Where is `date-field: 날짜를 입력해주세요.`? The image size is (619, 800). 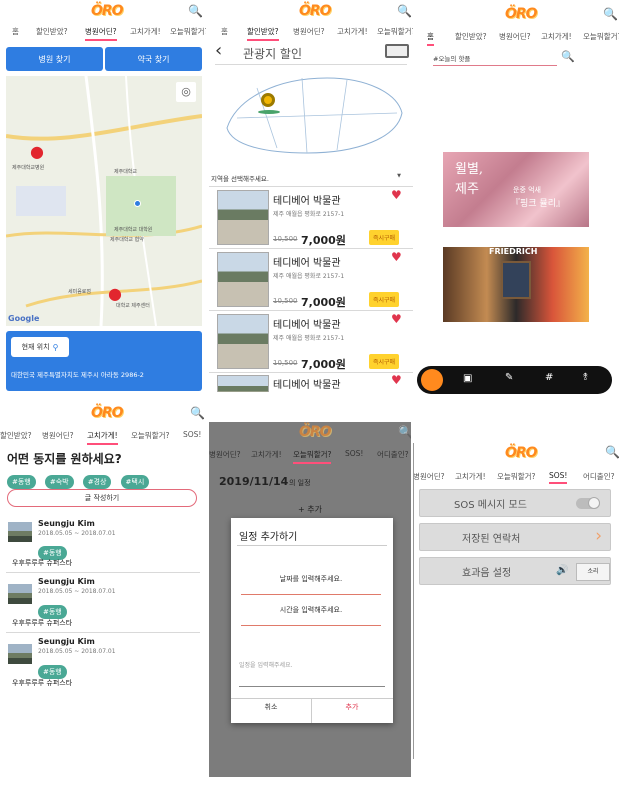 date-field: 날짜를 입력해주세요. is located at coordinates (311, 579).